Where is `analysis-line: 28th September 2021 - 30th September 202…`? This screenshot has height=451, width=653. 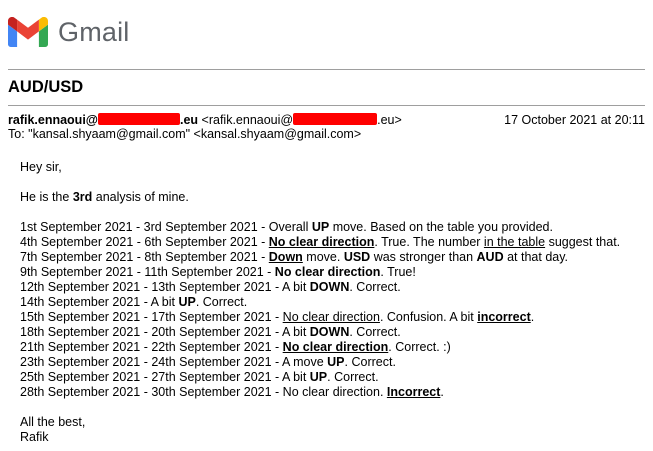
analysis-line: 28th September 2021 - 30th September 202… is located at coordinates (232, 392).